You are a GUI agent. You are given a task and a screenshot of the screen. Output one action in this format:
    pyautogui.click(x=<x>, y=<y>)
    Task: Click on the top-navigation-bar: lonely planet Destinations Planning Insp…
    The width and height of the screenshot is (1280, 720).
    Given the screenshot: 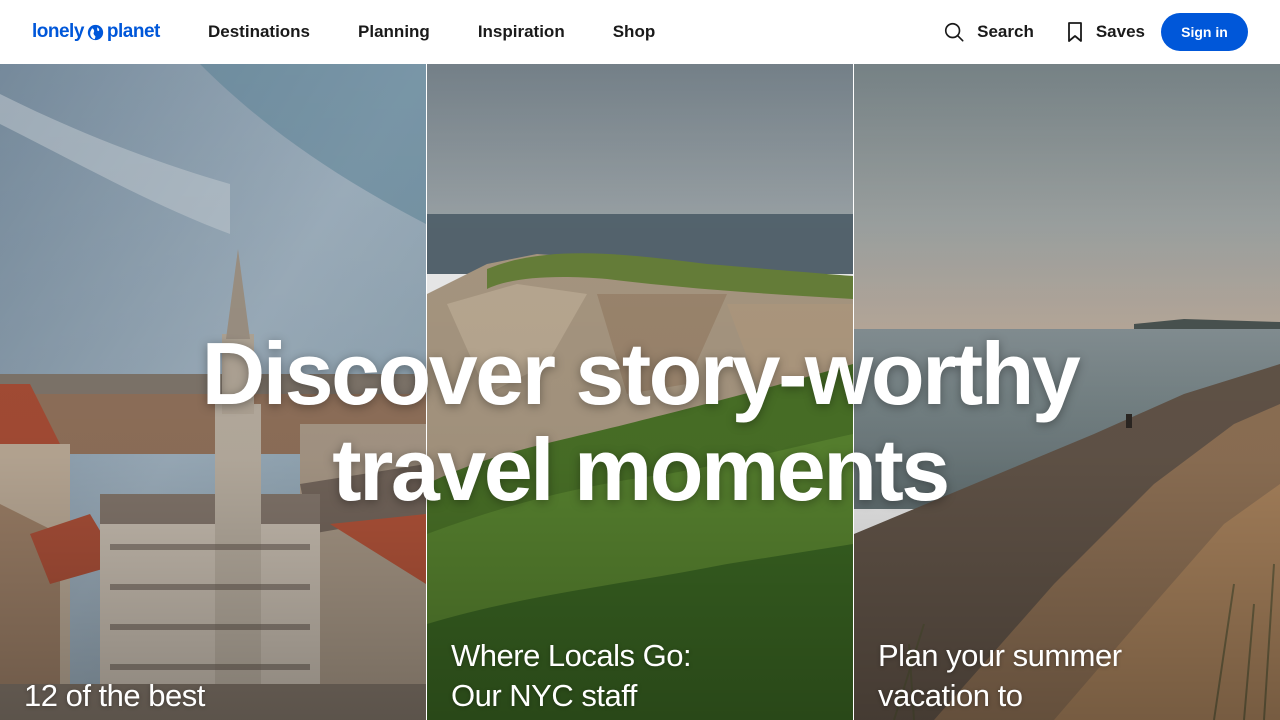 What is the action you would take?
    pyautogui.click(x=640, y=32)
    